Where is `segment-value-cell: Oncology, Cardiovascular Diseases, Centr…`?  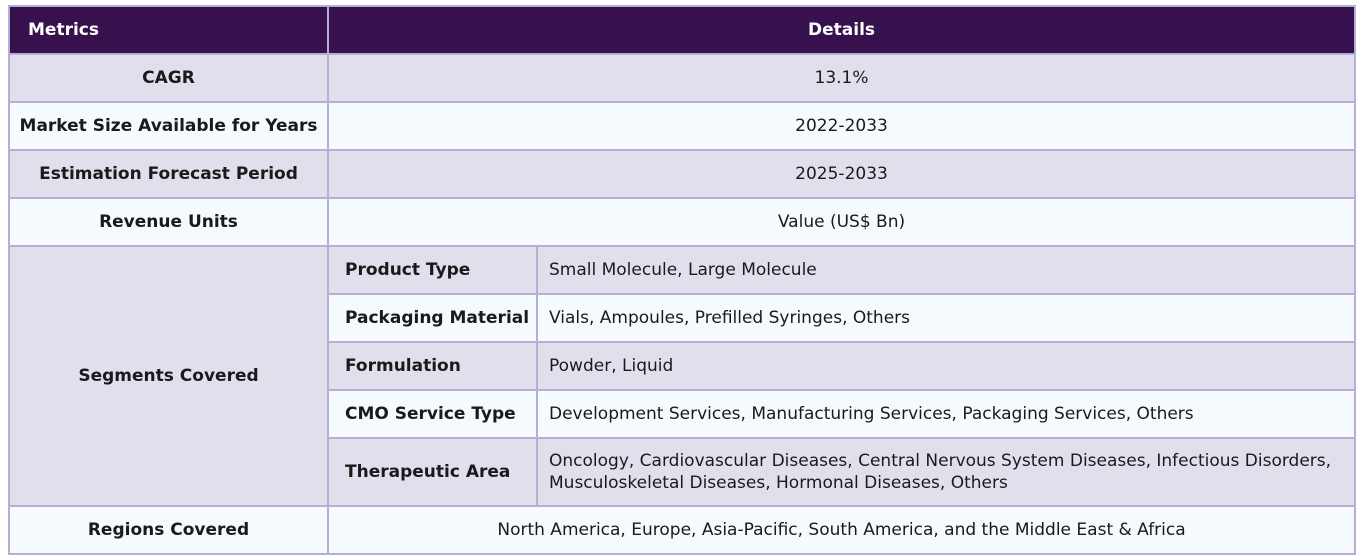
segment-value-cell: Oncology, Cardiovascular Diseases, Centr… is located at coordinates (945, 472).